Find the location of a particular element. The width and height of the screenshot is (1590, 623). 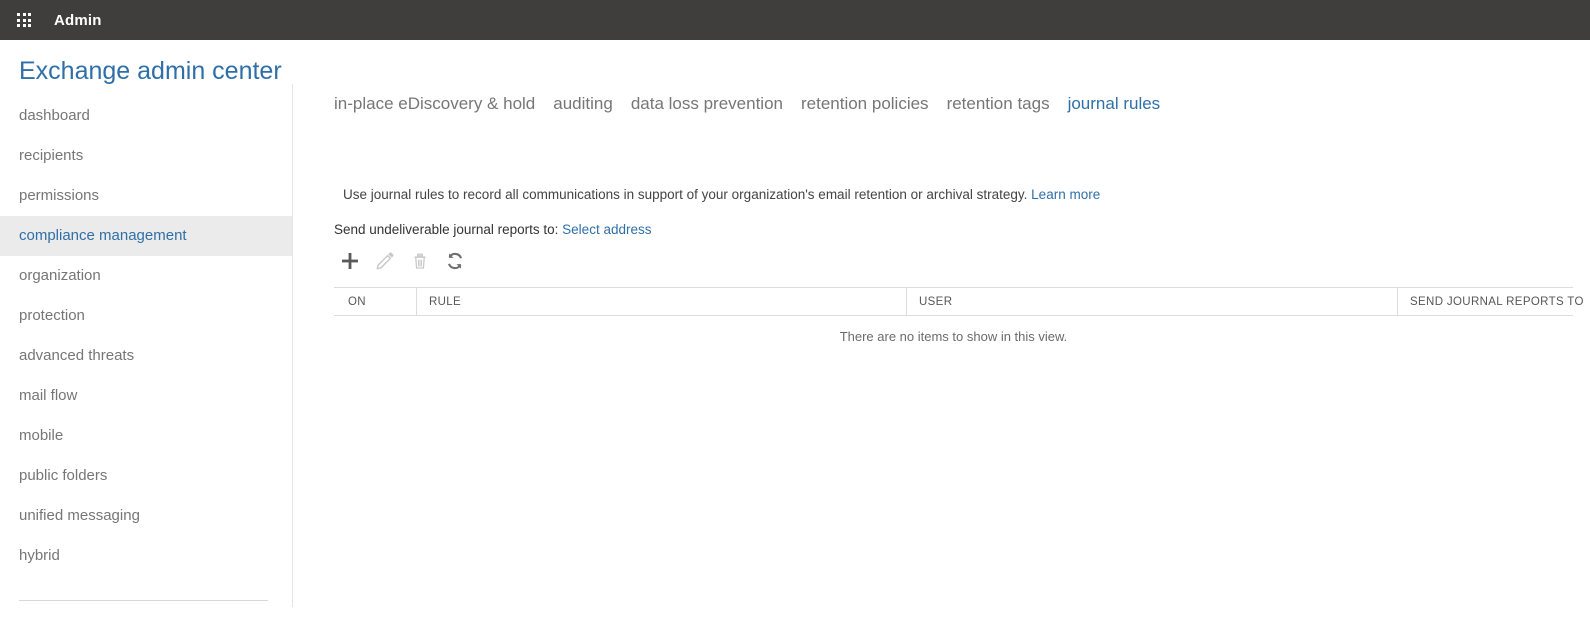

learn-more-link: Learn more is located at coordinates (1065, 194).